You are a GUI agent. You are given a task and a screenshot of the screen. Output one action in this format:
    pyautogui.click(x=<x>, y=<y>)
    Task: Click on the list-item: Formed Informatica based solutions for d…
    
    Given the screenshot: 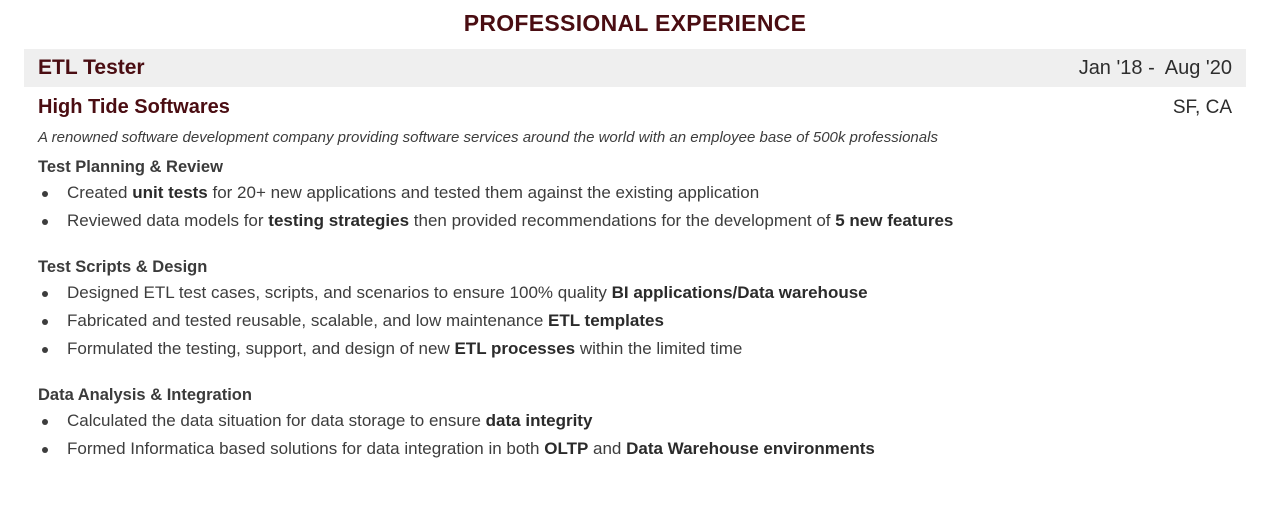 What is the action you would take?
    pyautogui.click(x=635, y=449)
    